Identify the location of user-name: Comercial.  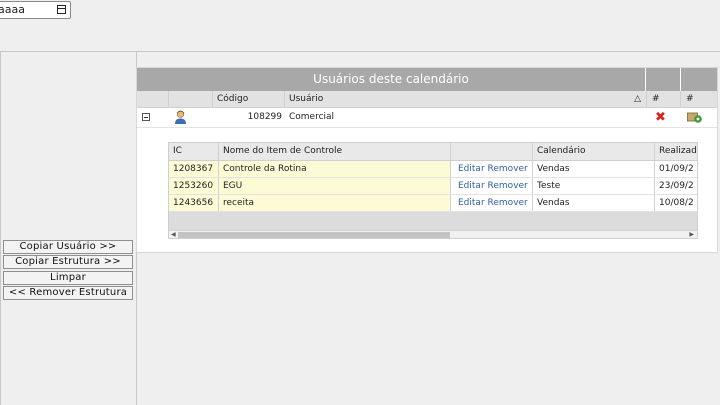
(312, 117).